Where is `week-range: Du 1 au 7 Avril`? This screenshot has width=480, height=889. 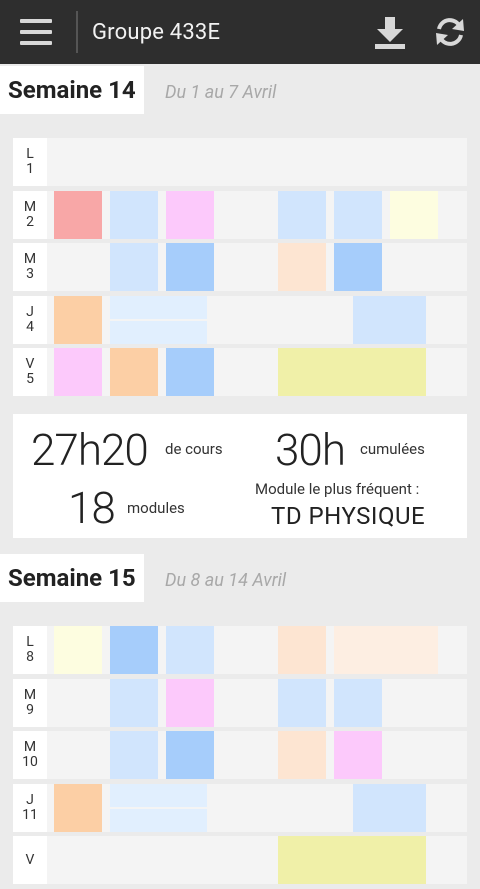
week-range: Du 1 au 7 Avril is located at coordinates (221, 92).